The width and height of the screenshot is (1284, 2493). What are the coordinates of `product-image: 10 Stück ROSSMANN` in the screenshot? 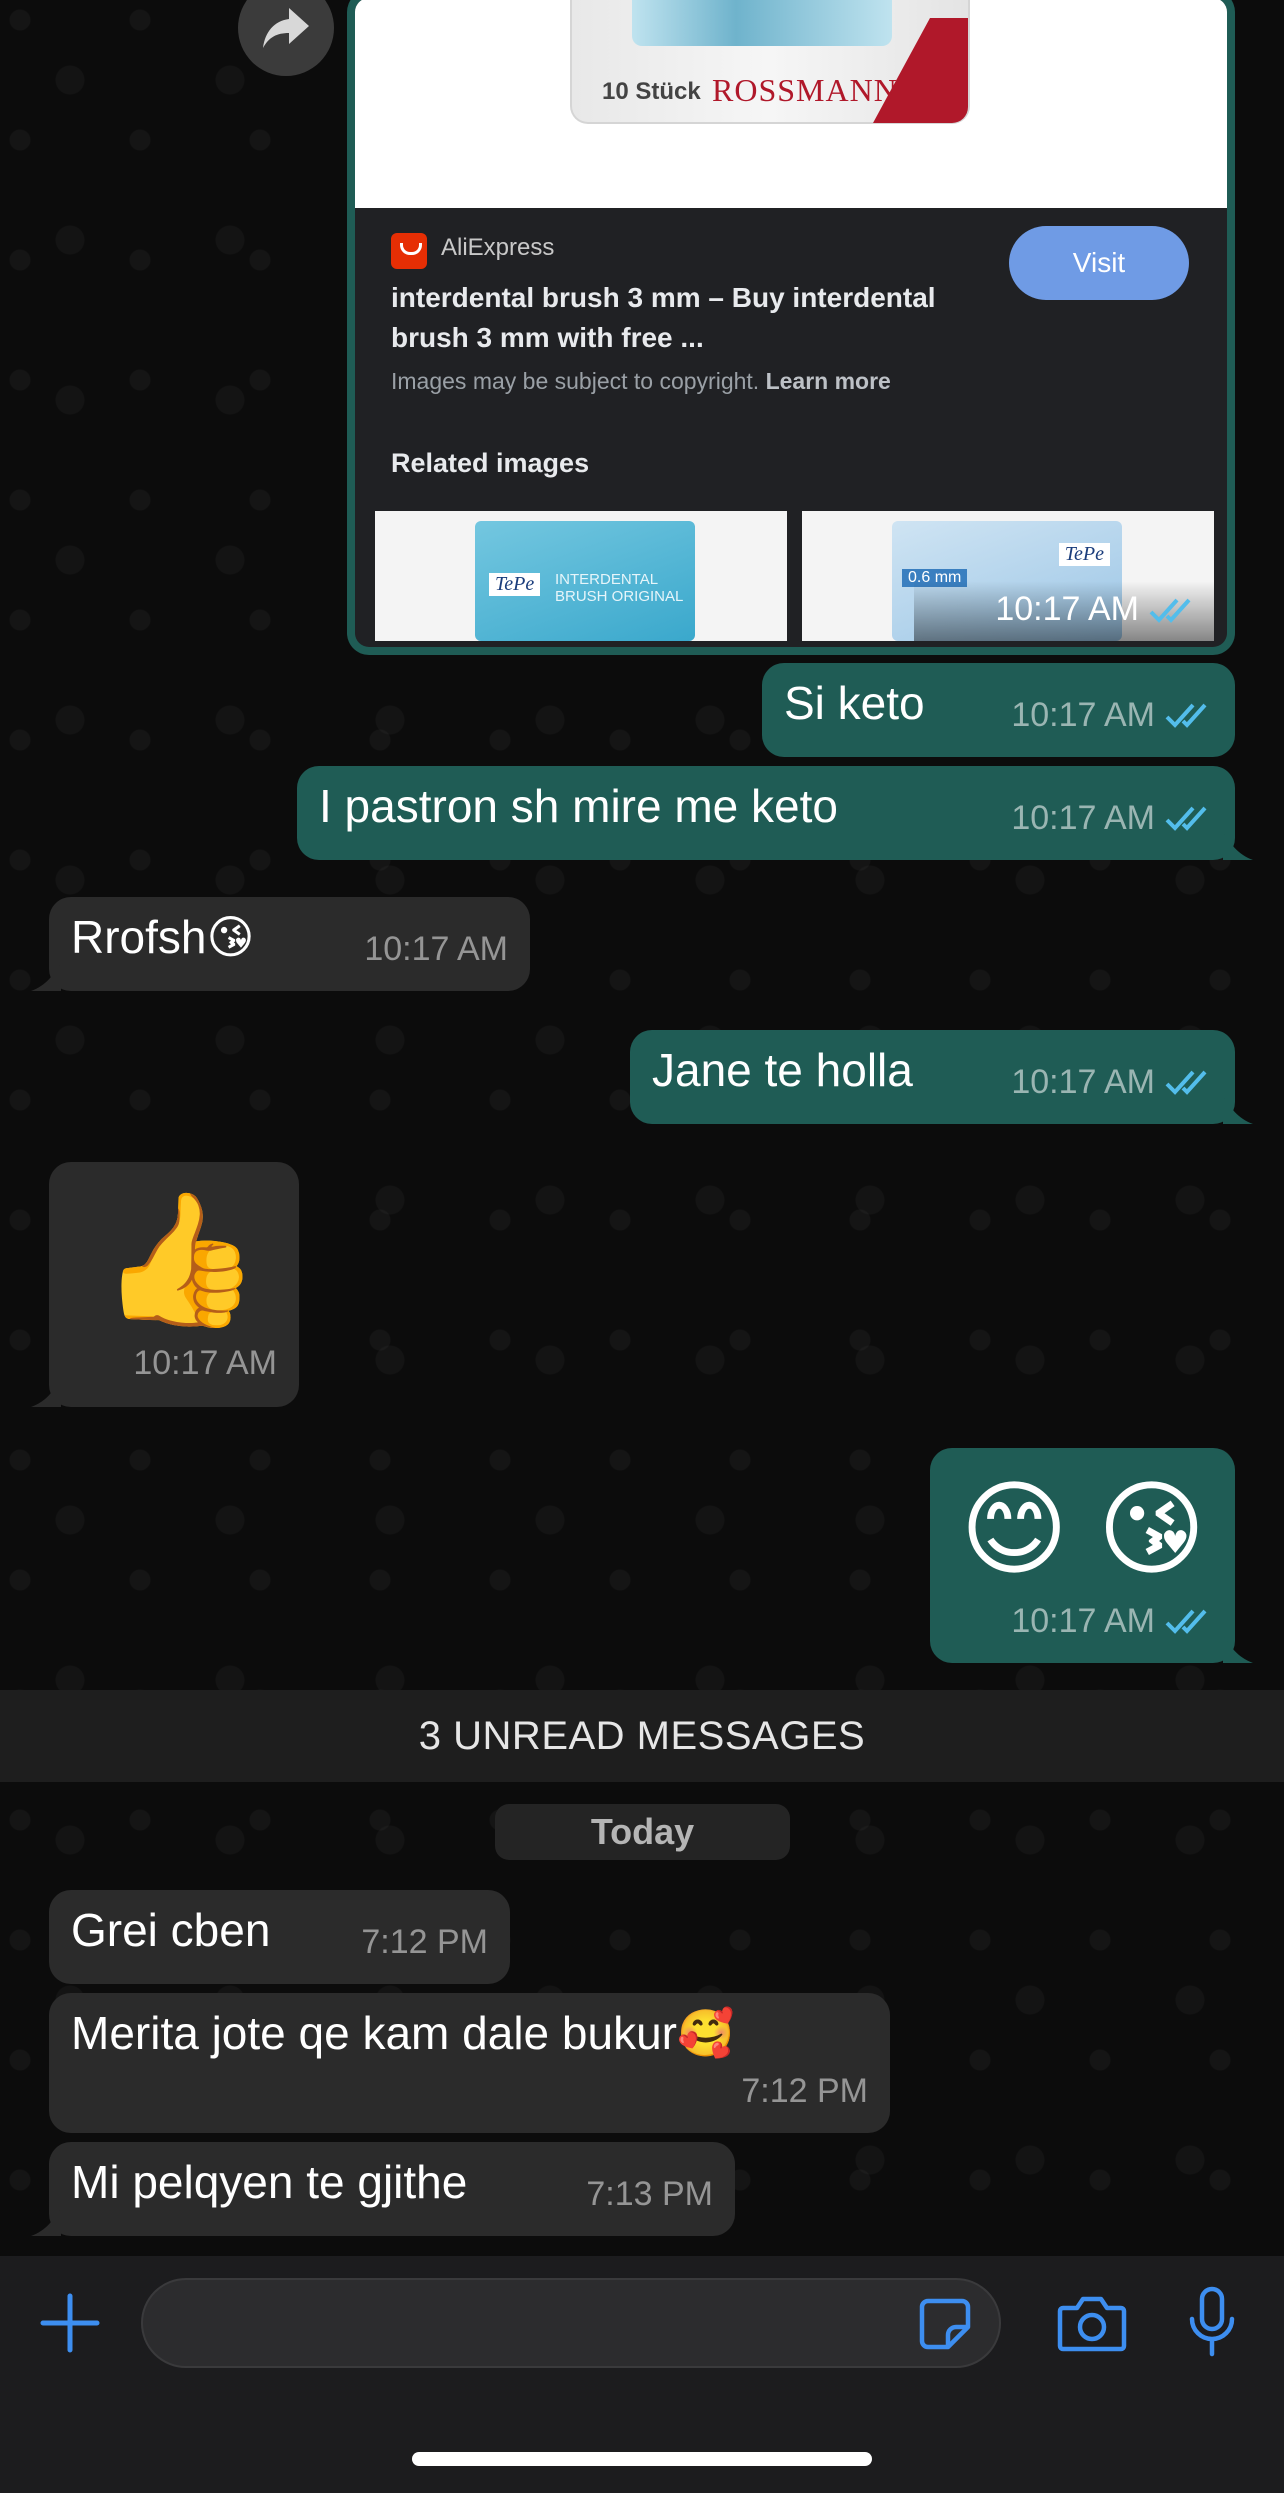 It's located at (791, 104).